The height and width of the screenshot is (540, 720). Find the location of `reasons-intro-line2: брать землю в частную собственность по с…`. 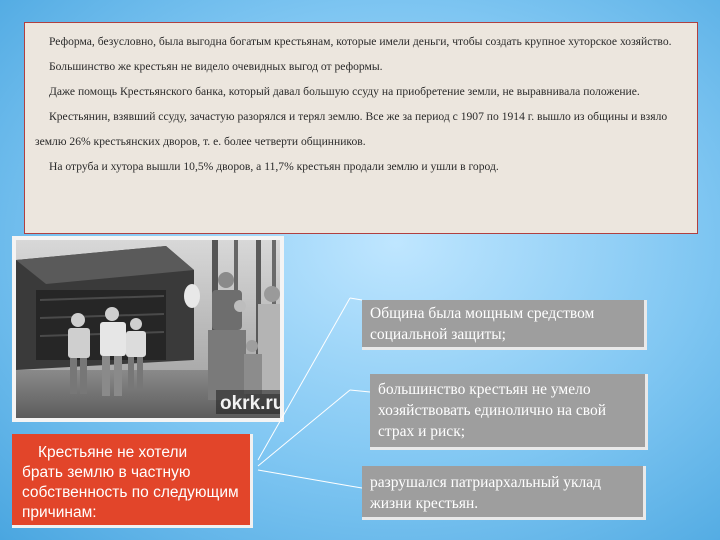

reasons-intro-line2: брать землю в частную собственность по с… is located at coordinates (130, 492).